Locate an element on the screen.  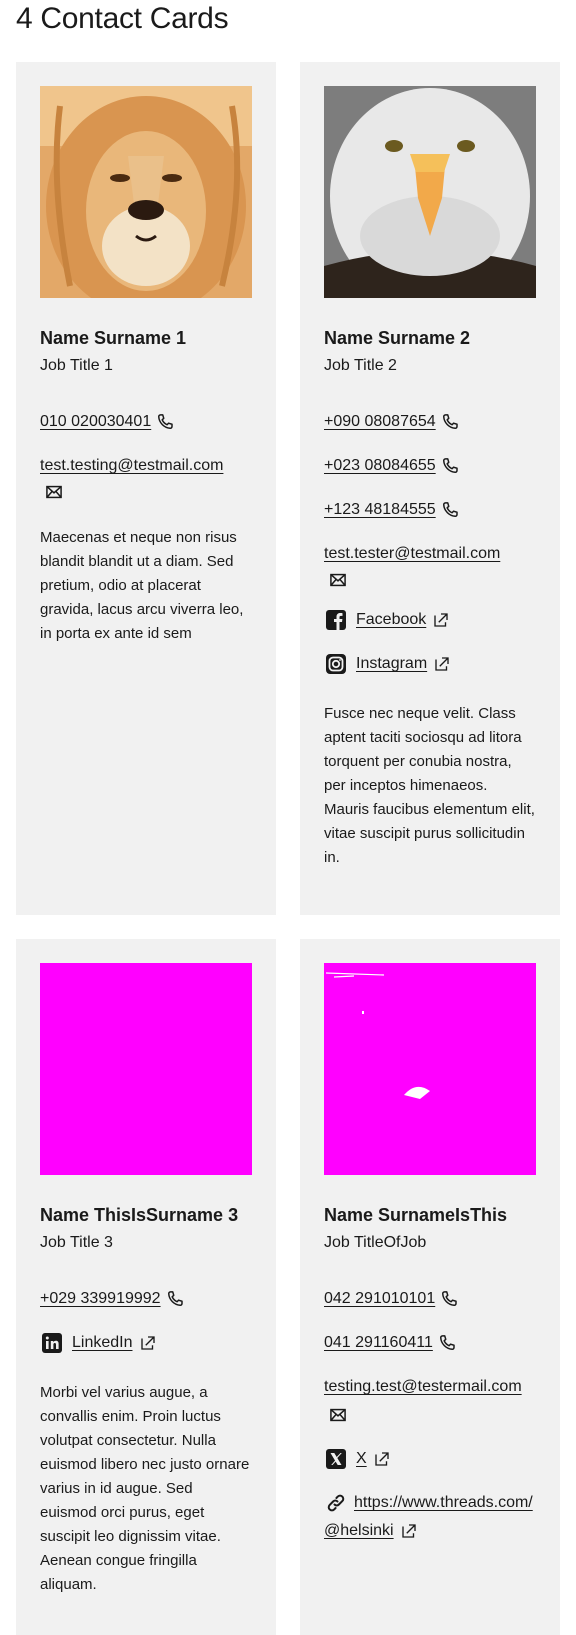
contact-name: Name SurnameIsThis is located at coordinates (416, 1215).